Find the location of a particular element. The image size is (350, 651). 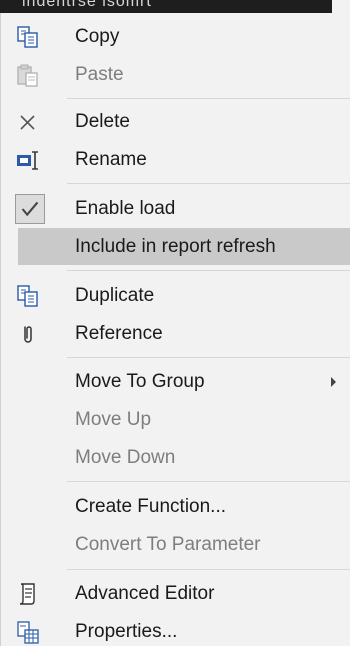

properties-icon is located at coordinates (28, 632).